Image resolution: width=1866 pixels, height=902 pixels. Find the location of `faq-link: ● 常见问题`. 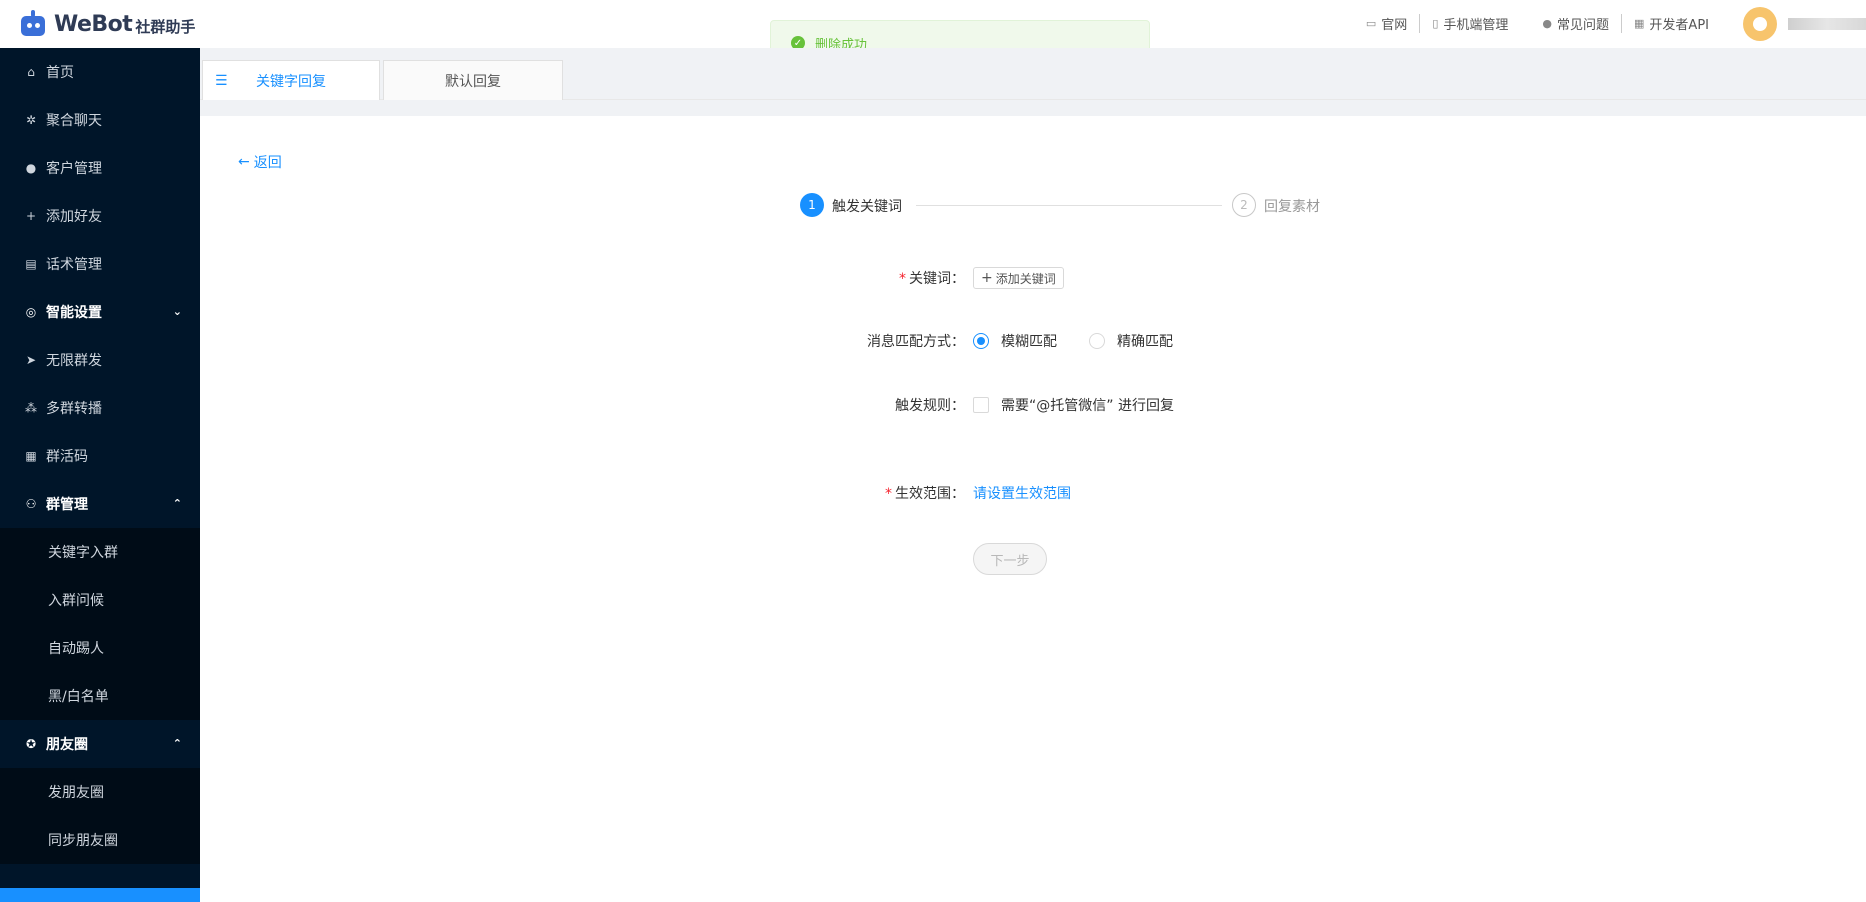

faq-link: ● 常见问题 is located at coordinates (1576, 23).